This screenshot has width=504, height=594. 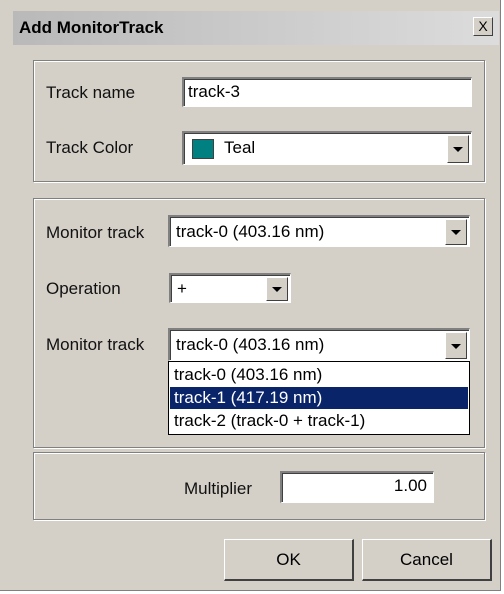 I want to click on dropdown-option: track-0 (403.16 nm), so click(x=319, y=375).